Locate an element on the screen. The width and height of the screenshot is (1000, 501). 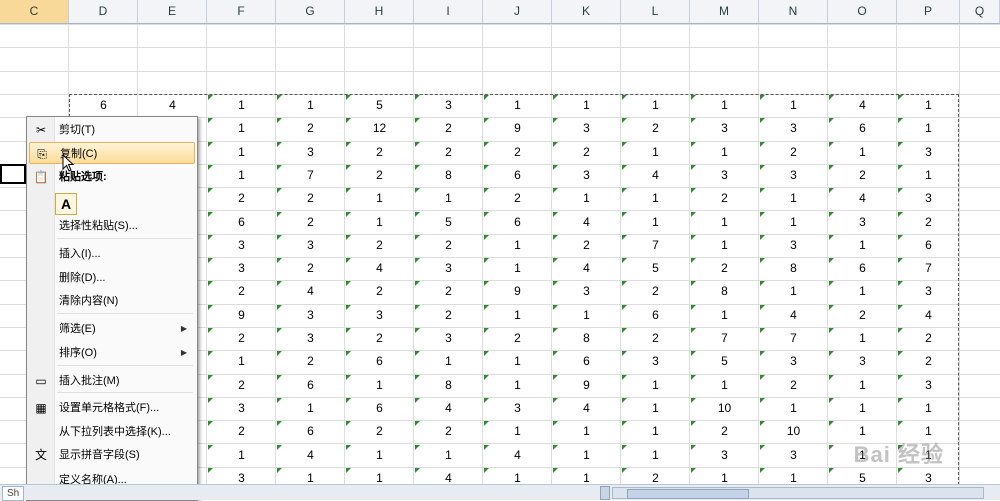
column-header-l: L is located at coordinates (655, 11).